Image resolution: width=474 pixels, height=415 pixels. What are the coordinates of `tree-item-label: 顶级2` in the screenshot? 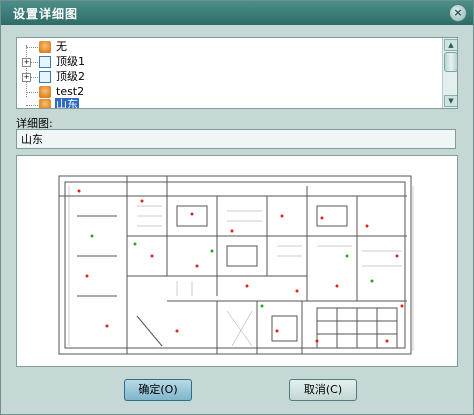 It's located at (70, 76).